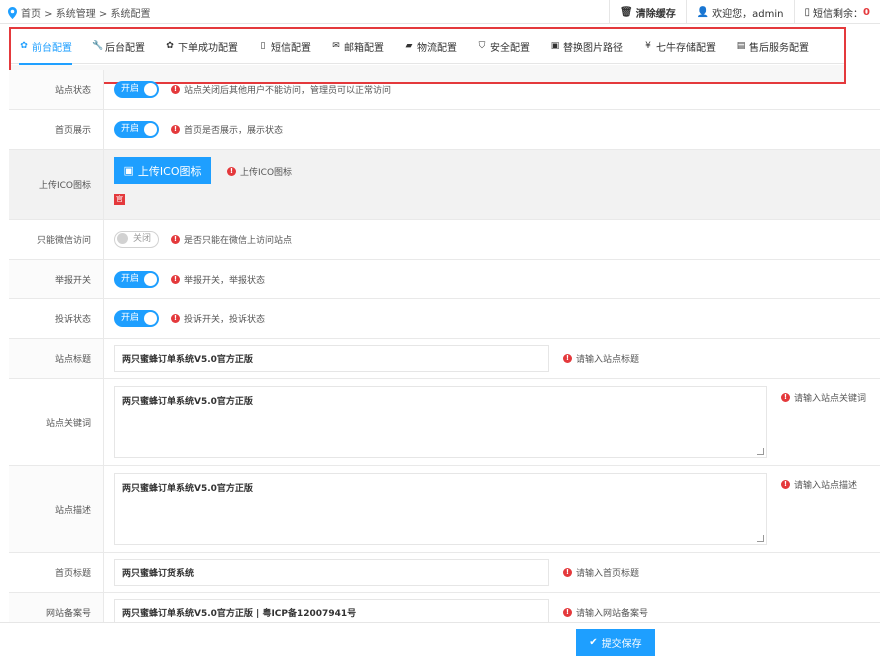 The width and height of the screenshot is (880, 662). What do you see at coordinates (136, 239) in the screenshot?
I see `wechat-only-switch: 关闭` at bounding box center [136, 239].